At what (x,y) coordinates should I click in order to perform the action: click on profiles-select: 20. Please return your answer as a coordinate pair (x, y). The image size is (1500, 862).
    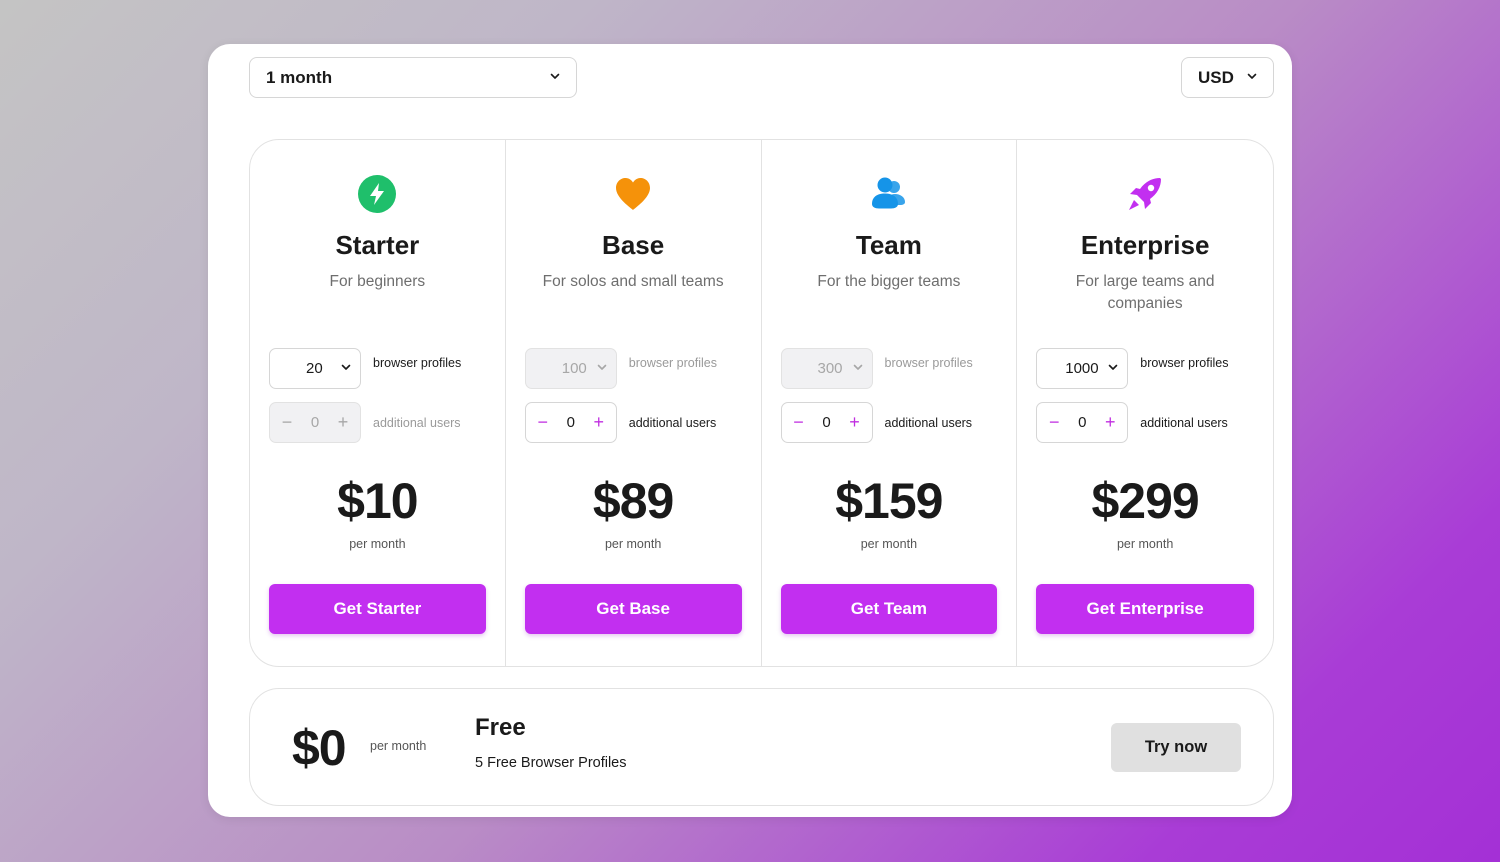
    Looking at the image, I should click on (315, 368).